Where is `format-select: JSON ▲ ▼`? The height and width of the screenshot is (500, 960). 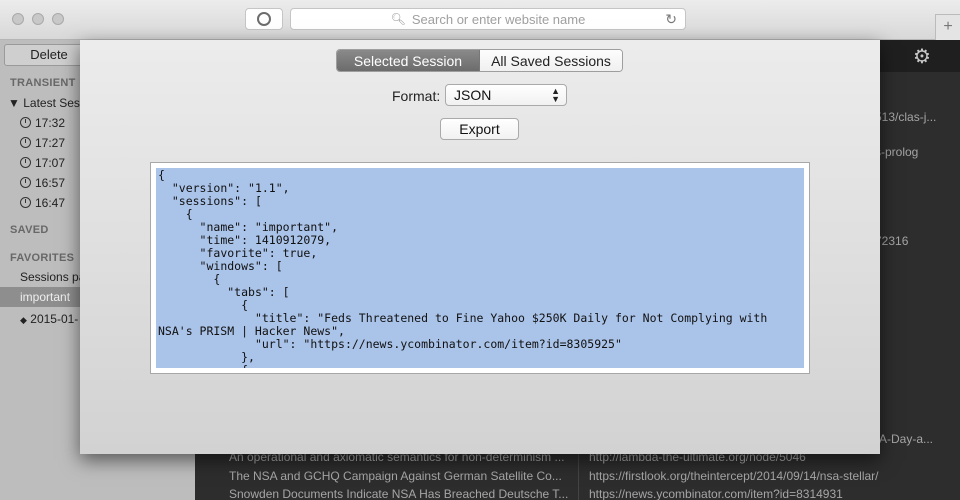 format-select: JSON ▲ ▼ is located at coordinates (506, 95).